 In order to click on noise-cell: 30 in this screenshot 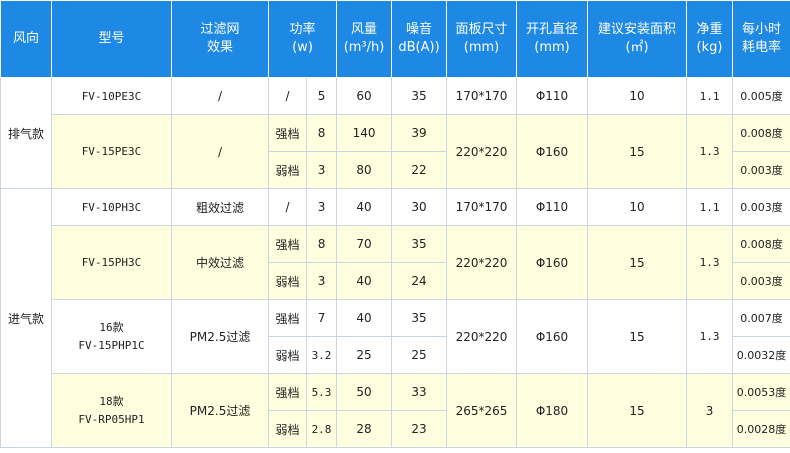, I will do `click(419, 207)`.